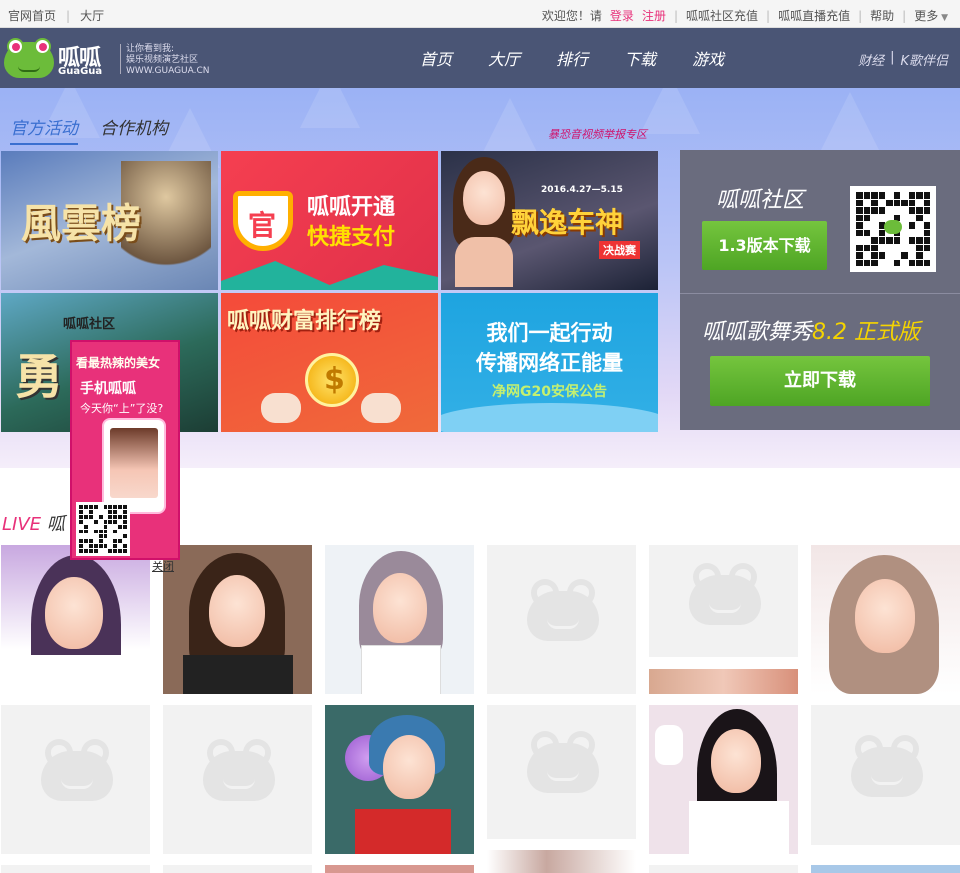 The height and width of the screenshot is (873, 960). What do you see at coordinates (81, 224) in the screenshot?
I see `banner-title: 風雲榜` at bounding box center [81, 224].